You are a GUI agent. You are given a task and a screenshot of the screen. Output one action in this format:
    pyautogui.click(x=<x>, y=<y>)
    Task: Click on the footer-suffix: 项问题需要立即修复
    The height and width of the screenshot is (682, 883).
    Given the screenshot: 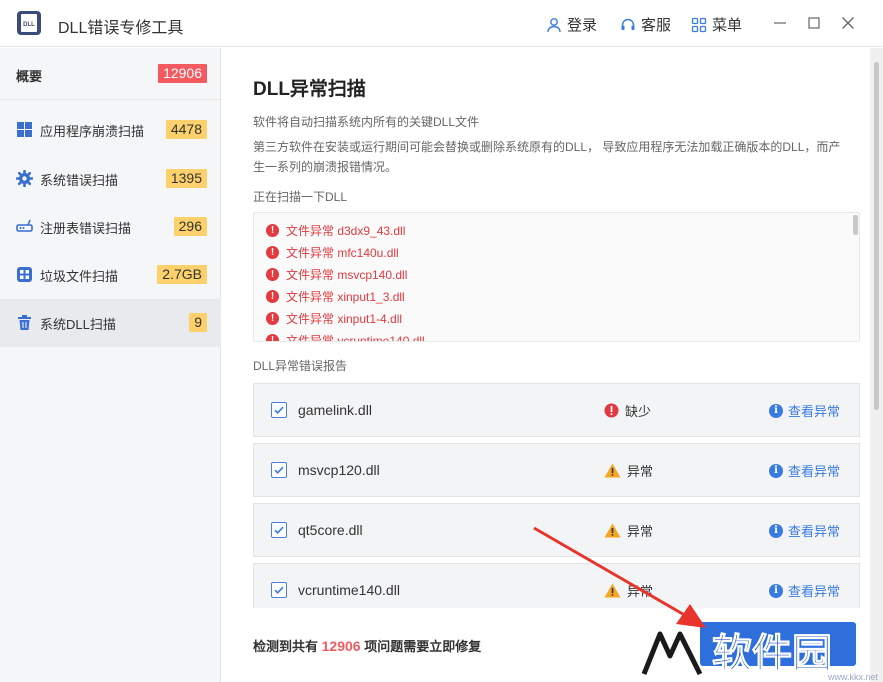 What is the action you would take?
    pyautogui.click(x=423, y=646)
    